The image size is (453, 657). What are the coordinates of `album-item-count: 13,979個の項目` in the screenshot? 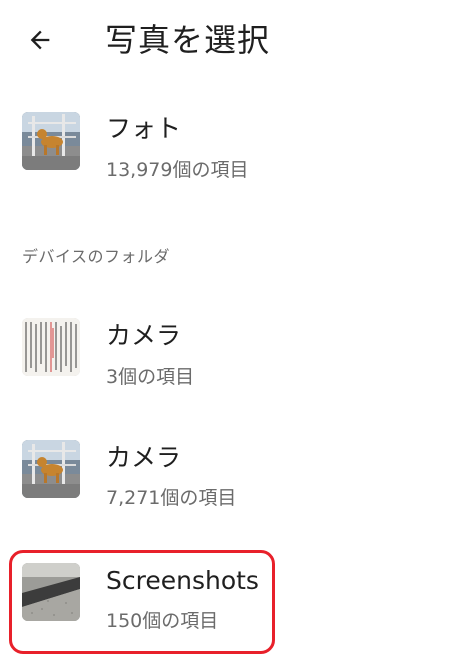 It's located at (177, 170).